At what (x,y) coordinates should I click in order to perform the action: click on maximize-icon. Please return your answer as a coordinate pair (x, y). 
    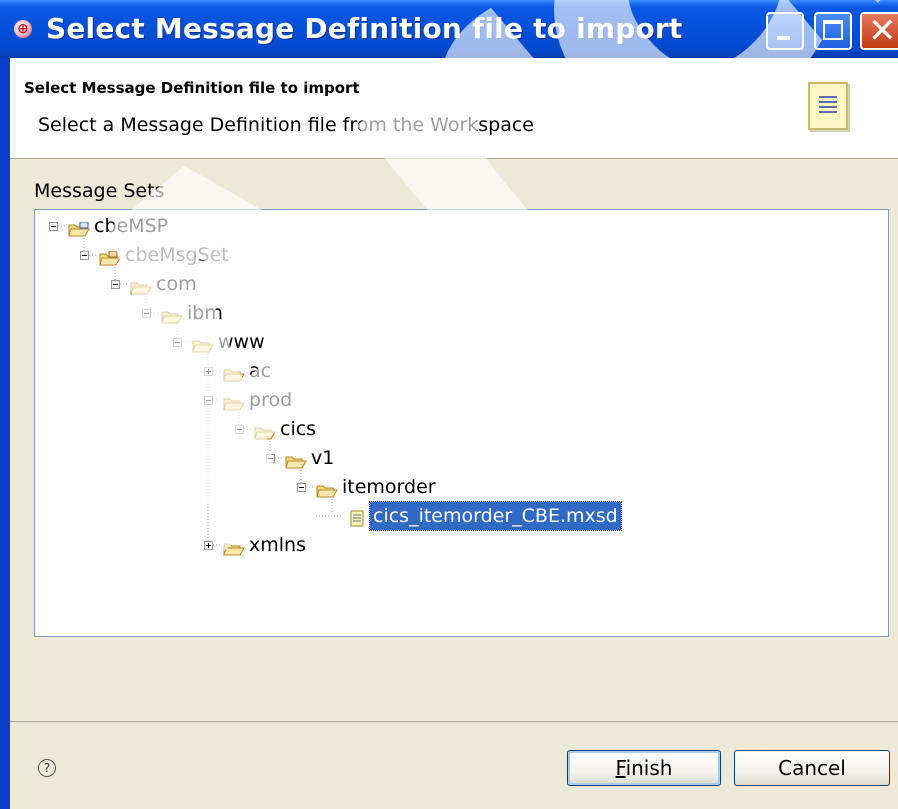
    Looking at the image, I should click on (833, 30).